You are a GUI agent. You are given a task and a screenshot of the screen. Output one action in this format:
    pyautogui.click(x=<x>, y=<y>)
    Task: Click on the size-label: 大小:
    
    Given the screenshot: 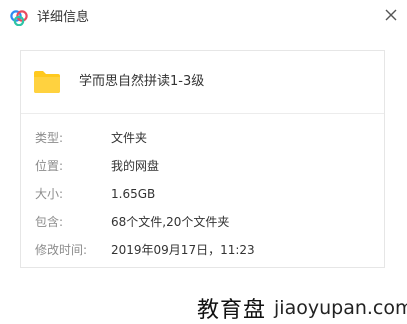 What is the action you would take?
    pyautogui.click(x=49, y=194)
    